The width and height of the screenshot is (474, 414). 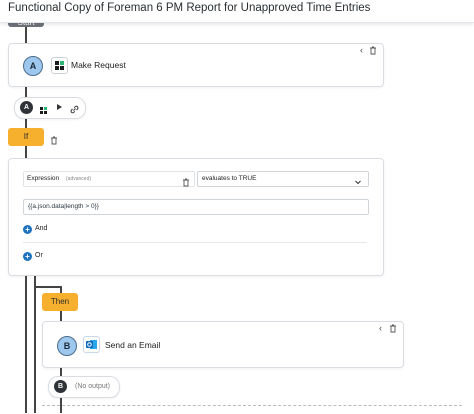 What do you see at coordinates (63, 206) in the screenshot?
I see `expression-value: {{a.json.data|length > 0}}` at bounding box center [63, 206].